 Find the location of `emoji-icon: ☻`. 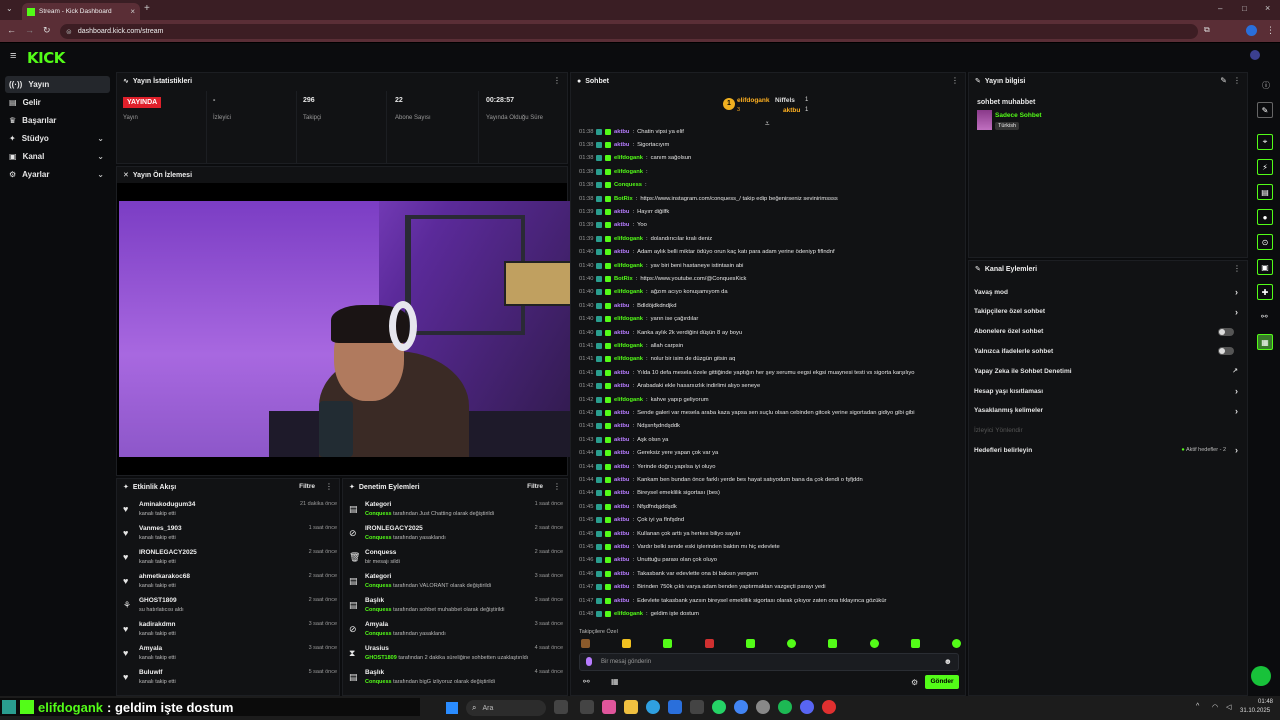

emoji-icon: ☻ is located at coordinates (948, 661).